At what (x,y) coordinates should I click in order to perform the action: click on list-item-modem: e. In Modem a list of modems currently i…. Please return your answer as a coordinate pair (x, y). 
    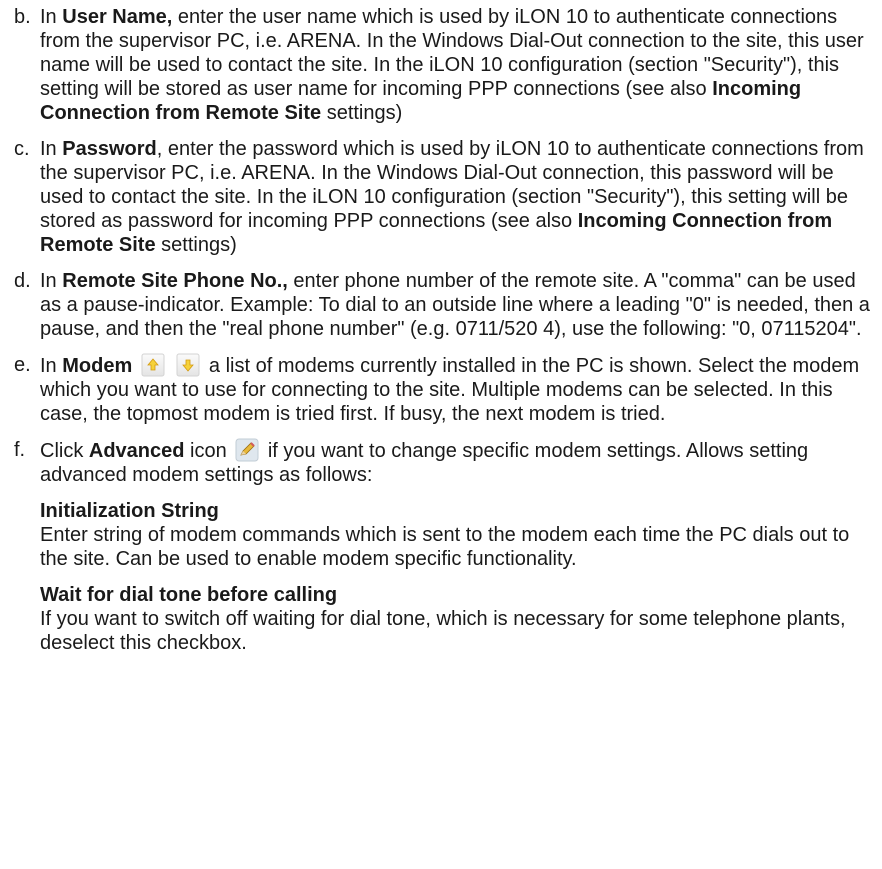
    Looking at the image, I should click on (447, 389).